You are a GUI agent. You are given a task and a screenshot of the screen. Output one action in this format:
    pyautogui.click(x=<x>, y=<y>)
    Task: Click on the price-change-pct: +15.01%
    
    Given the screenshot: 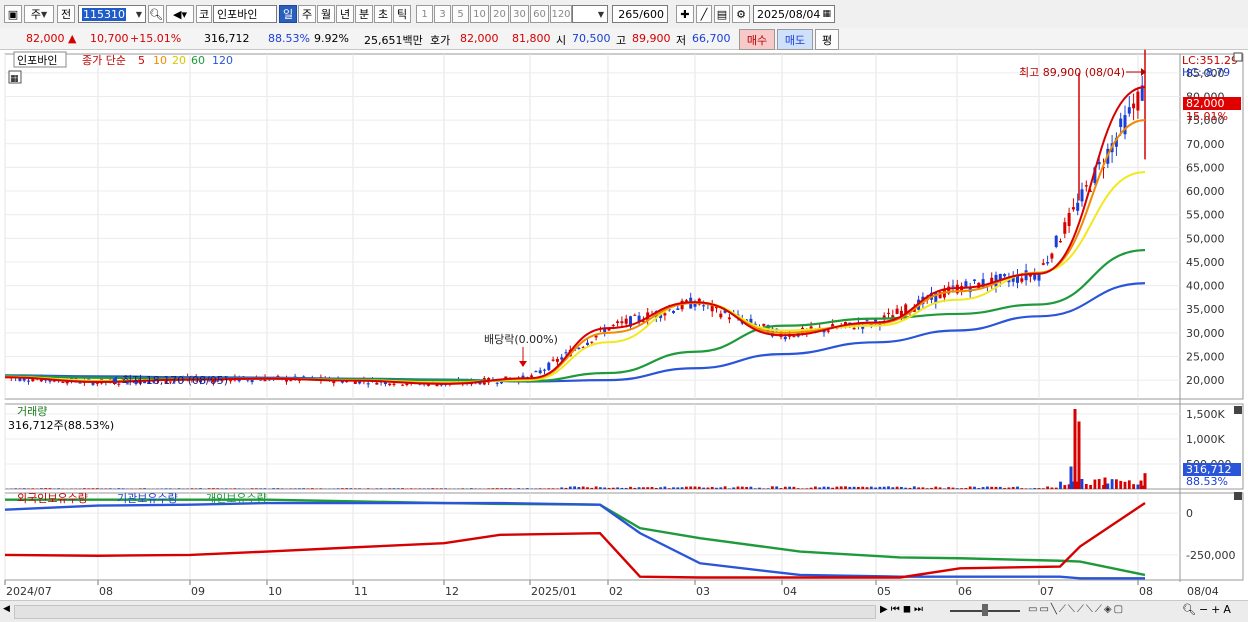 What is the action you would take?
    pyautogui.click(x=155, y=38)
    